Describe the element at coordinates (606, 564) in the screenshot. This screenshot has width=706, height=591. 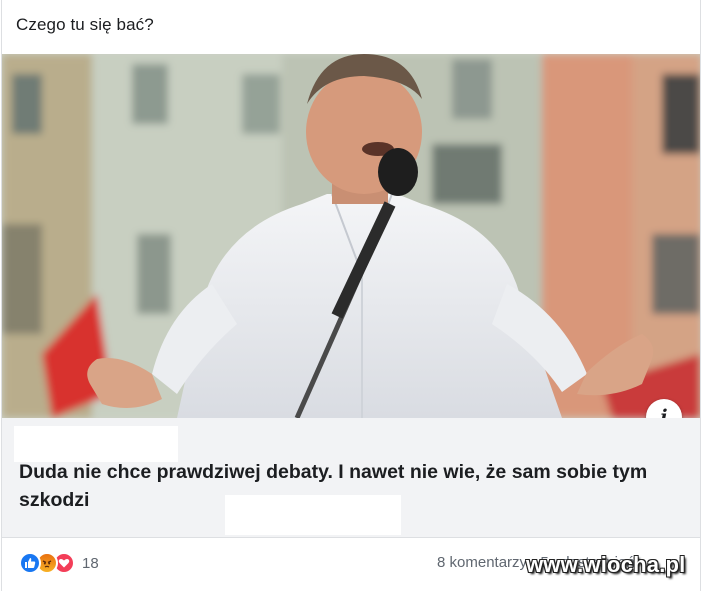
I see `site-watermark: www.wiocha.pl` at that location.